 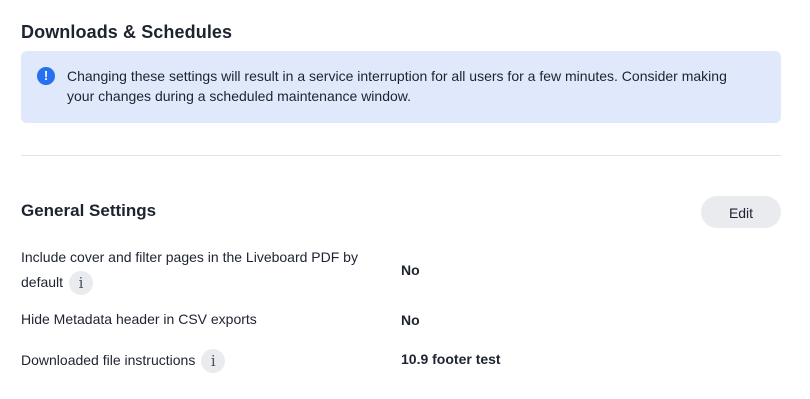 What do you see at coordinates (89, 210) in the screenshot?
I see `general-settings-title: General Settings` at bounding box center [89, 210].